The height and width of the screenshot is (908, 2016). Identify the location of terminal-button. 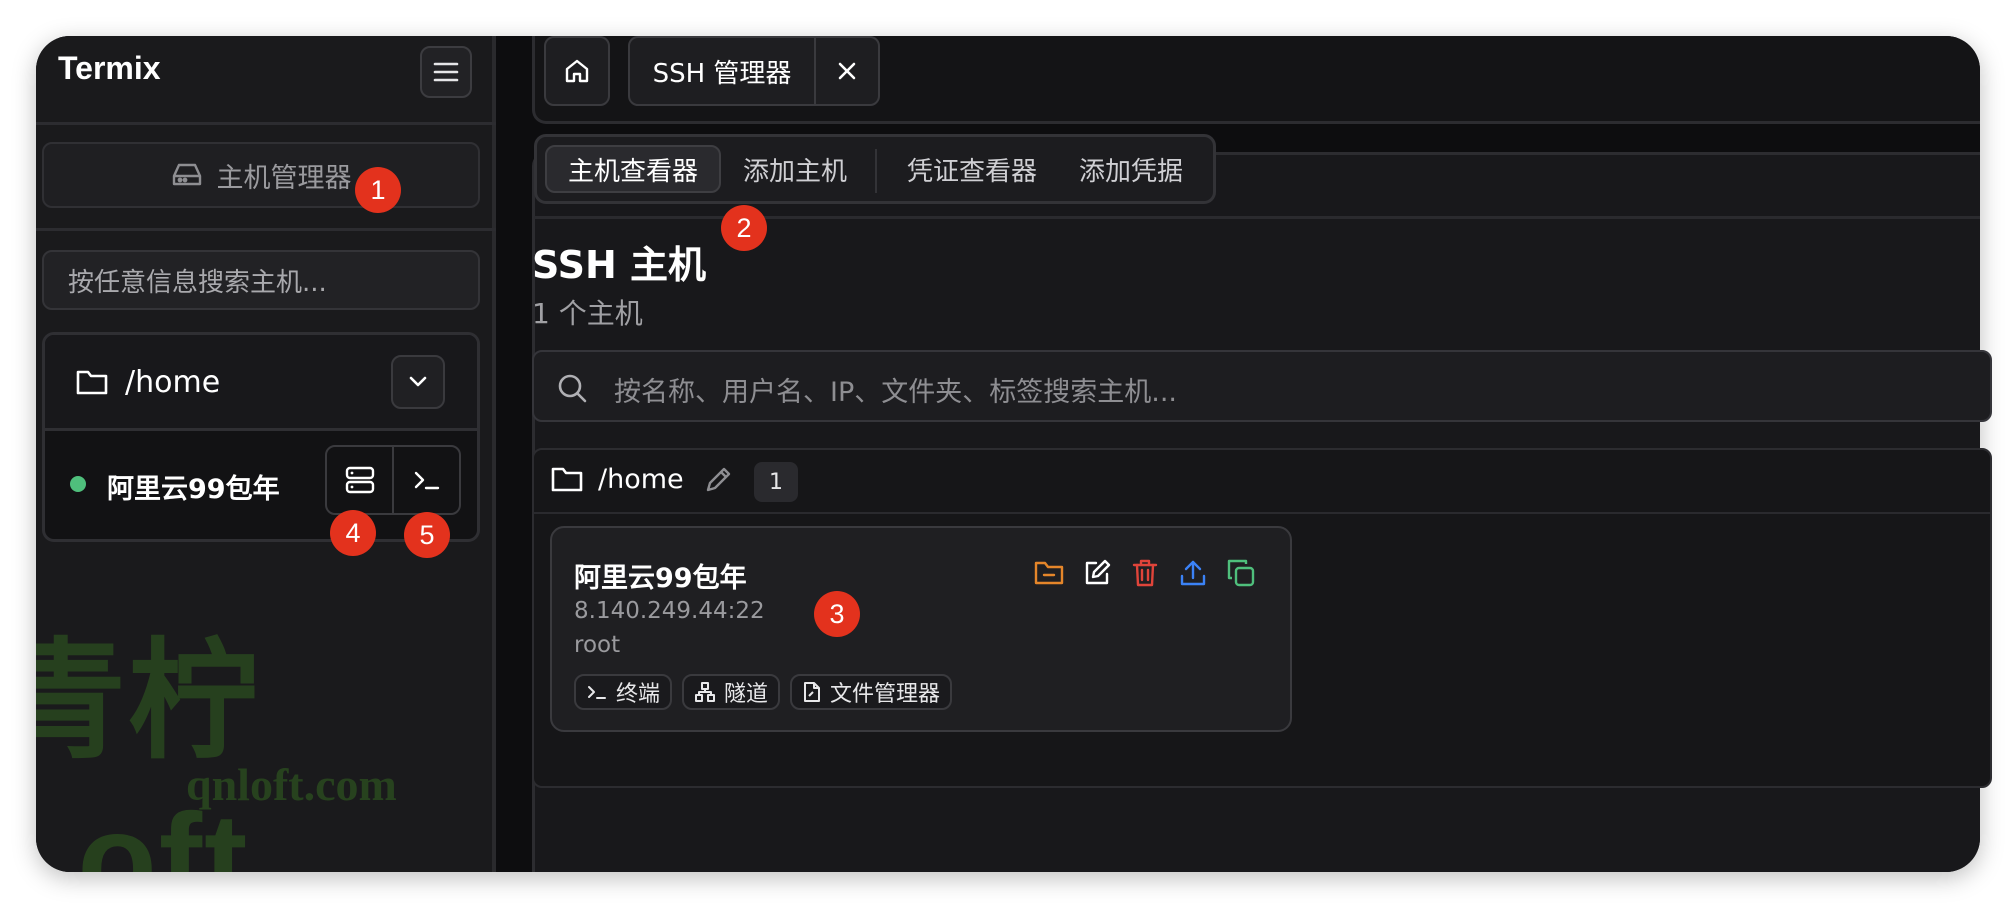
(425, 480).